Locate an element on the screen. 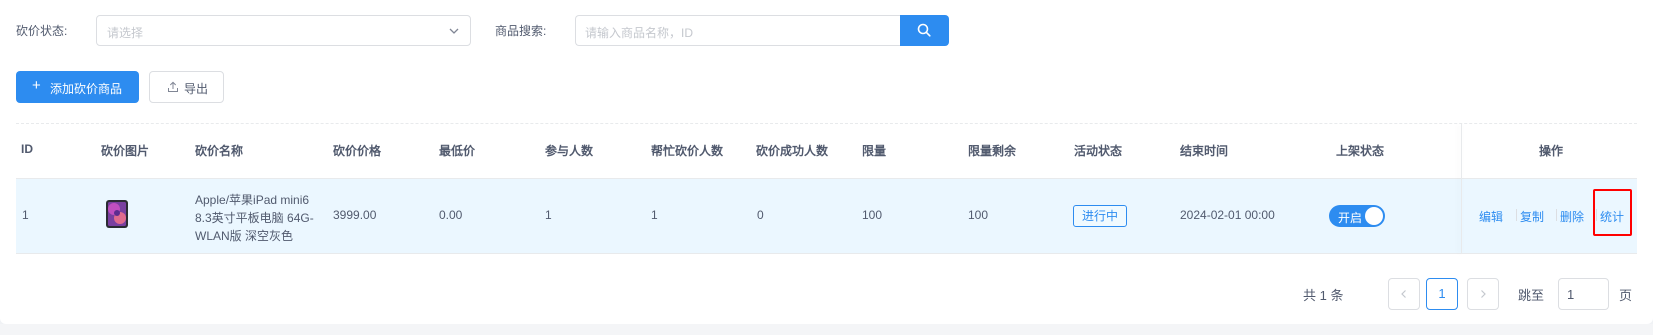  status-filter-label: 砍价状态: is located at coordinates (42, 31).